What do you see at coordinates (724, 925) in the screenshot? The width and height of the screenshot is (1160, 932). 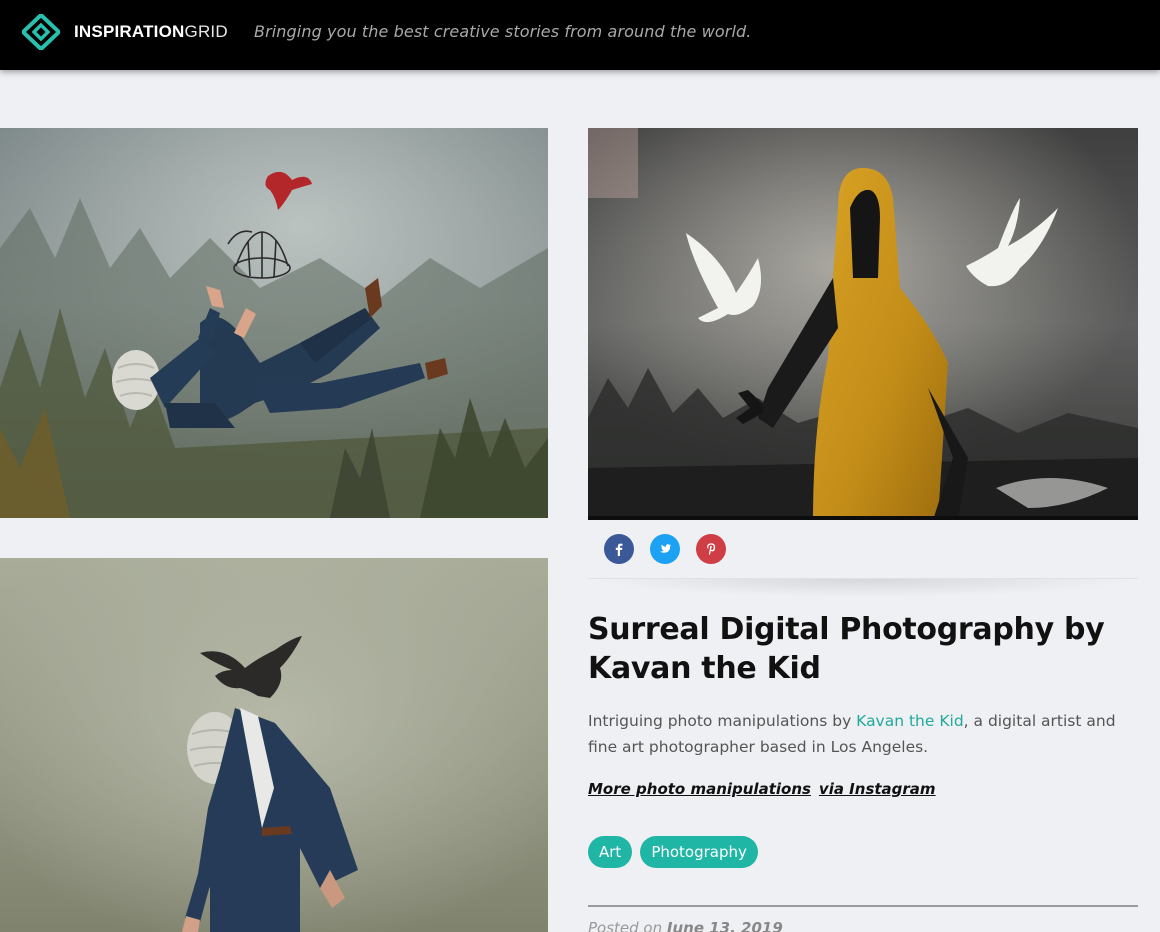 I see `posted-date-value: June 13, 2019` at bounding box center [724, 925].